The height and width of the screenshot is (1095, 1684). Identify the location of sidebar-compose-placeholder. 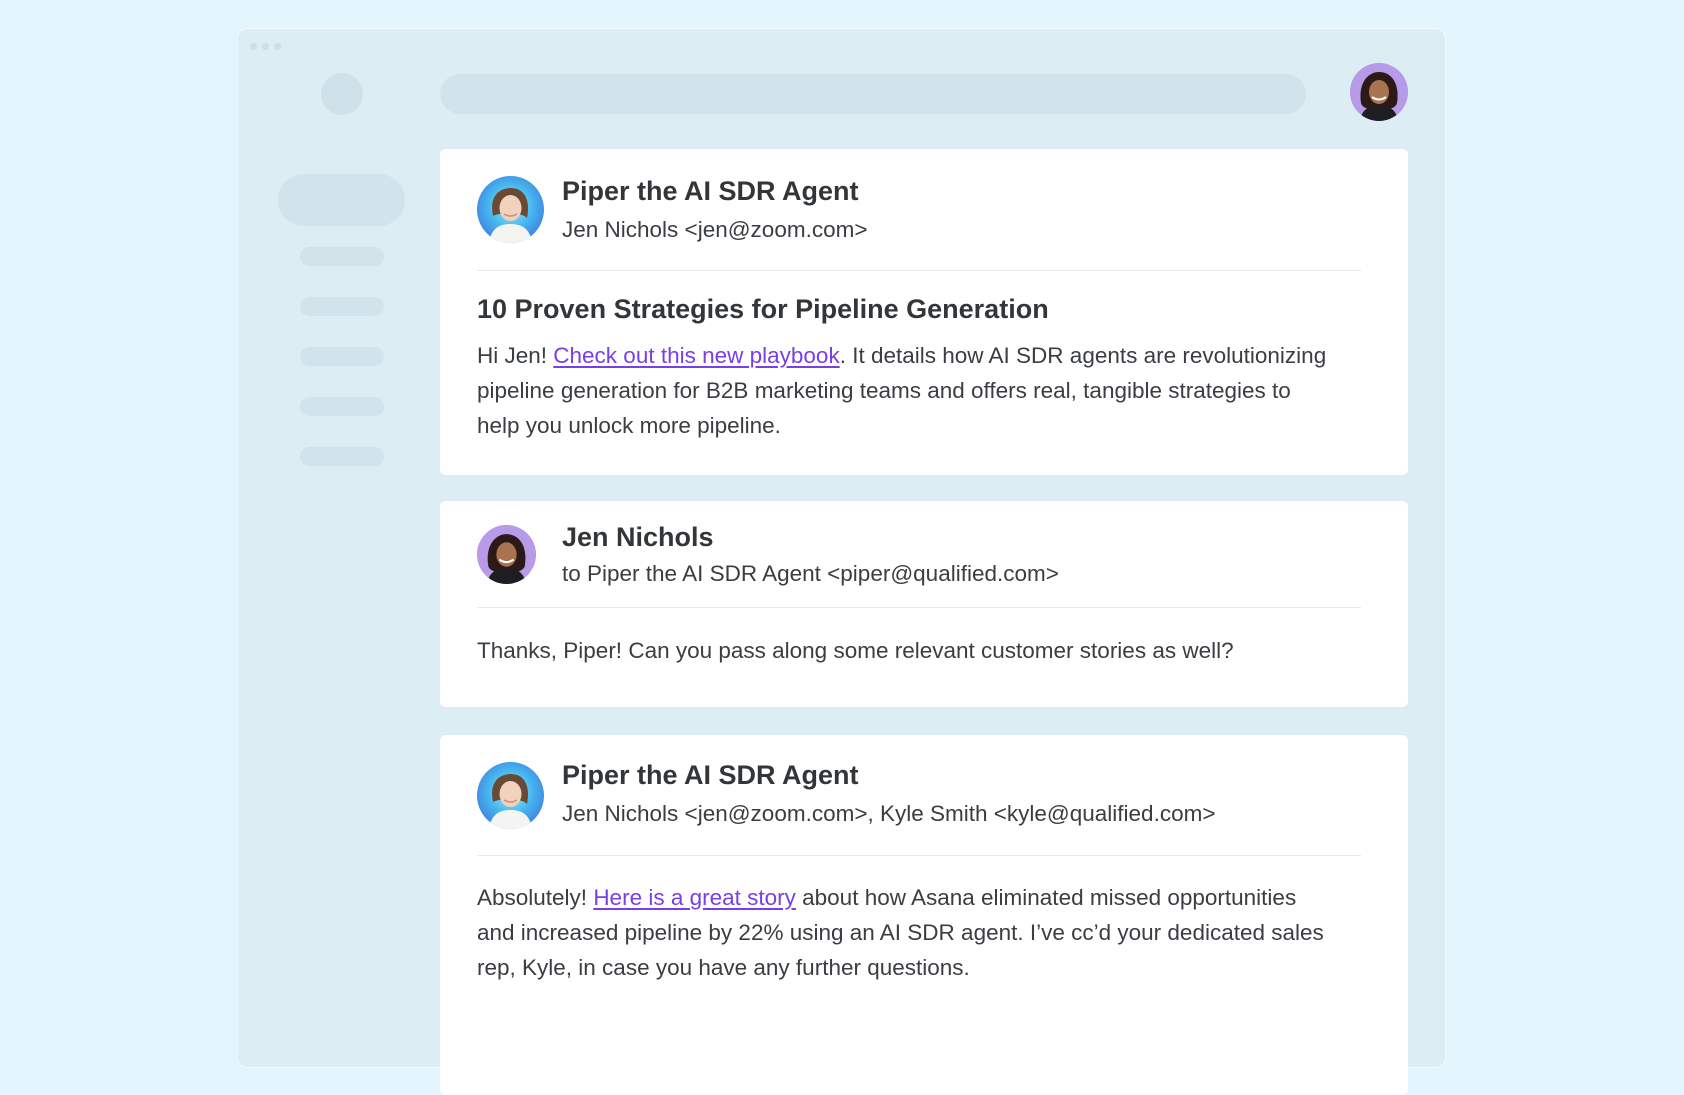
(341, 200).